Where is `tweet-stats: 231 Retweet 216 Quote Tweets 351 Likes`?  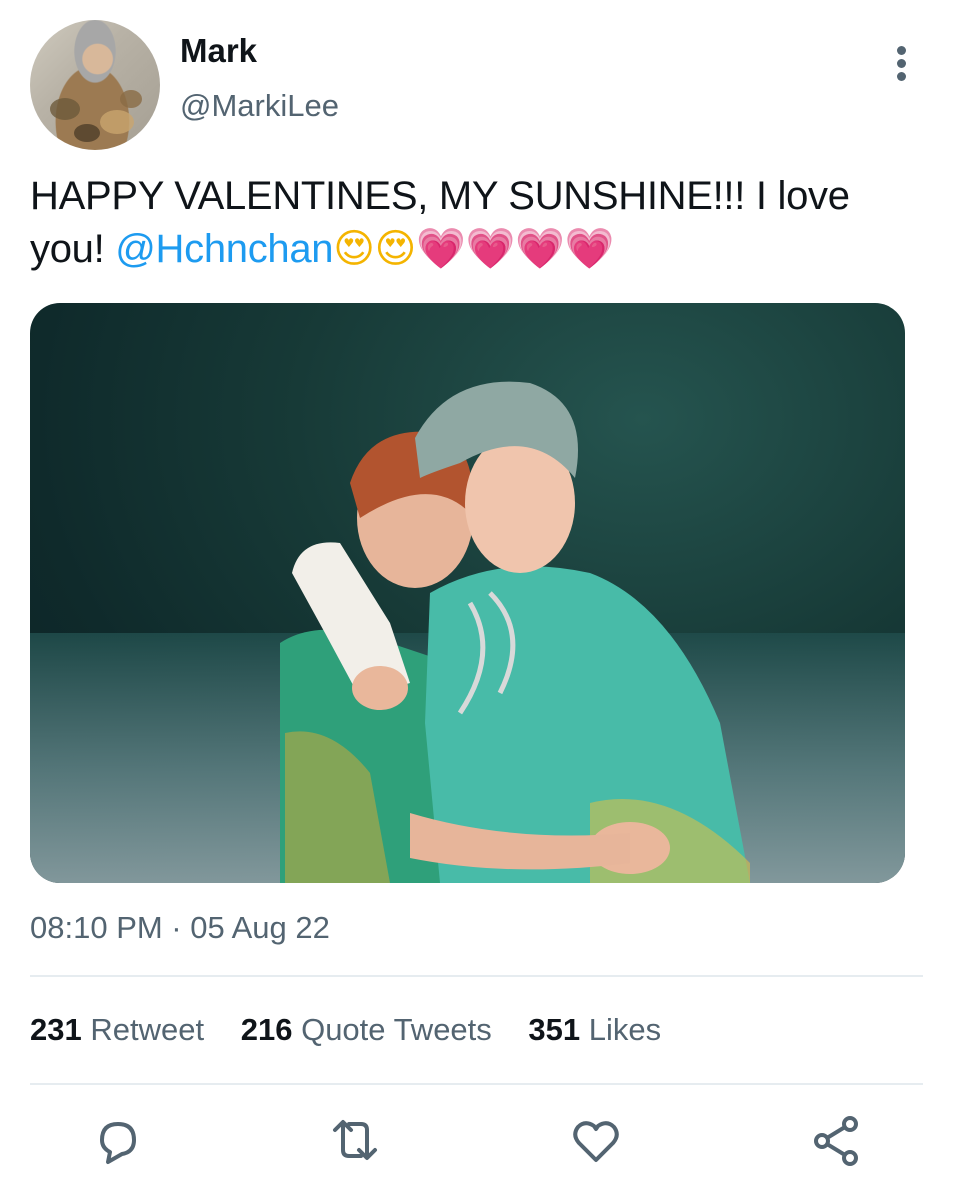 tweet-stats: 231 Retweet 216 Quote Tweets 351 Likes is located at coordinates (359, 1030).